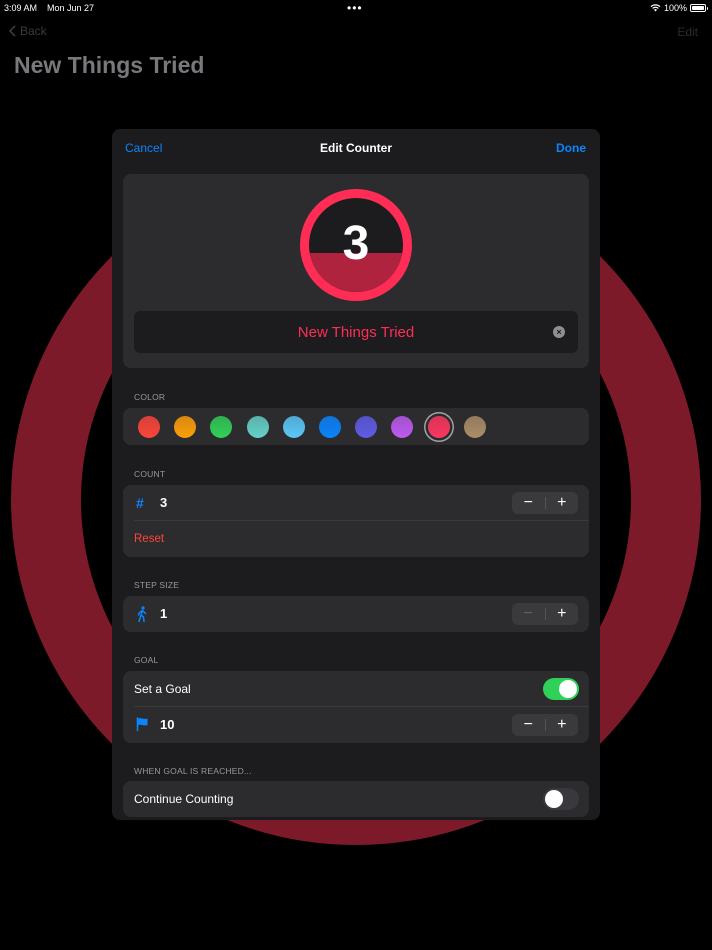 Image resolution: width=712 pixels, height=950 pixels. What do you see at coordinates (474, 427) in the screenshot?
I see `color-swatch-brown` at bounding box center [474, 427].